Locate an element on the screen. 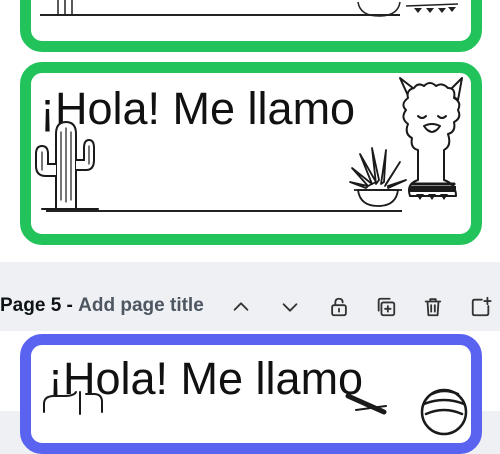 The width and height of the screenshot is (500, 454). duplicate-page-icon is located at coordinates (386, 307).